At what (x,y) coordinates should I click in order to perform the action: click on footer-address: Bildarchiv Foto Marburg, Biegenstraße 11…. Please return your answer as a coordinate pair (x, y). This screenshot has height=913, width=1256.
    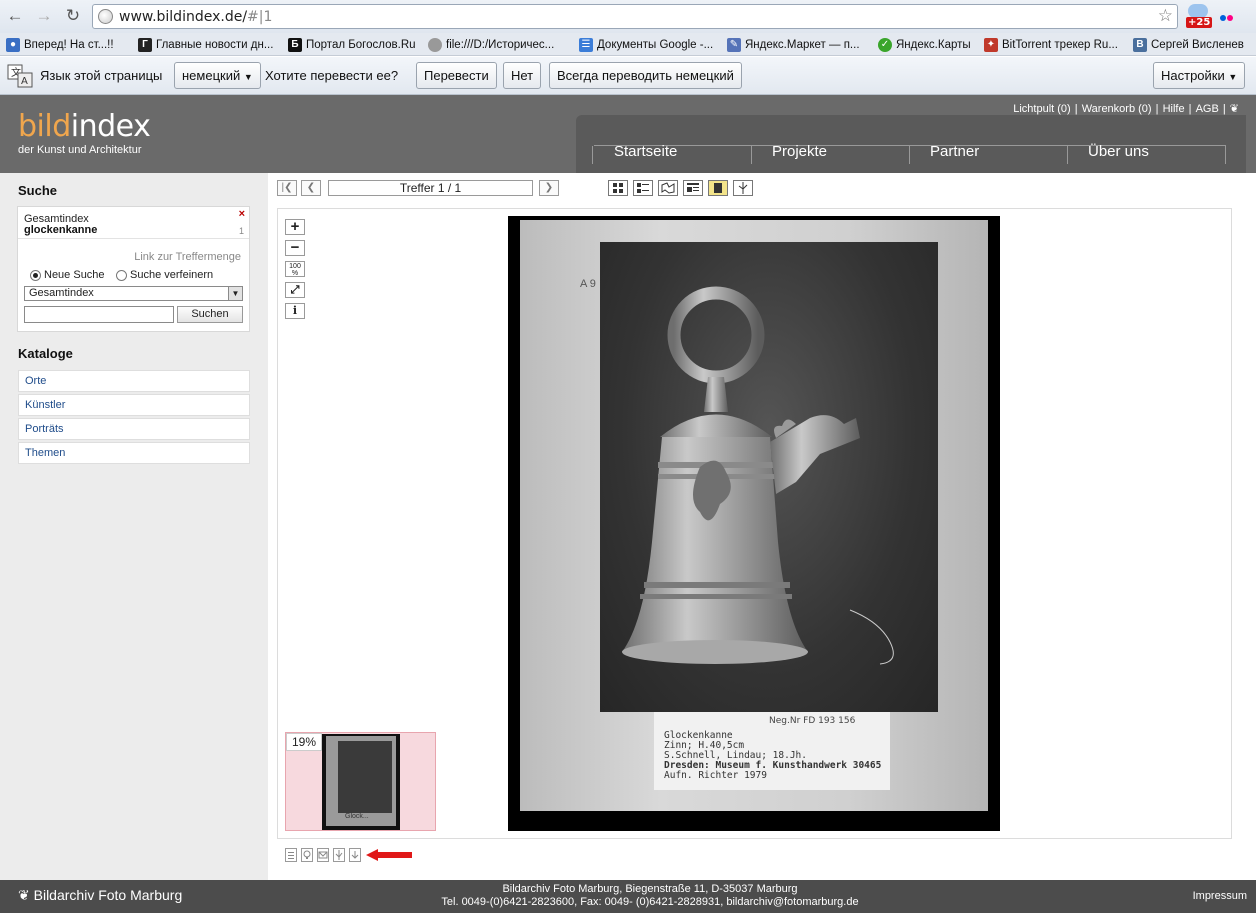
    Looking at the image, I should click on (650, 895).